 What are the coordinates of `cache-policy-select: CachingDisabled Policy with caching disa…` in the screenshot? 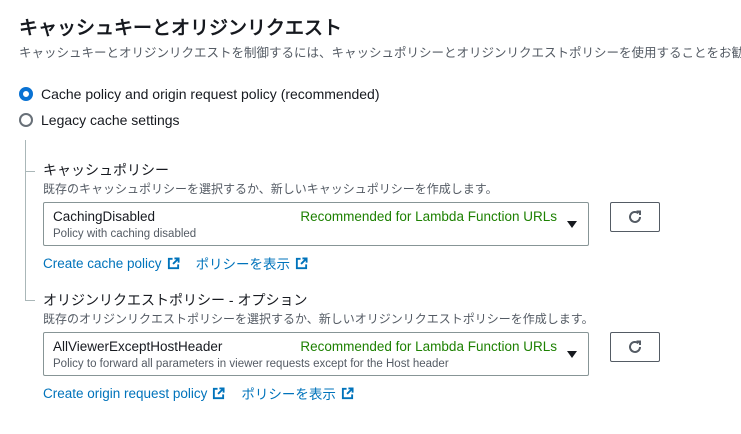 It's located at (316, 224).